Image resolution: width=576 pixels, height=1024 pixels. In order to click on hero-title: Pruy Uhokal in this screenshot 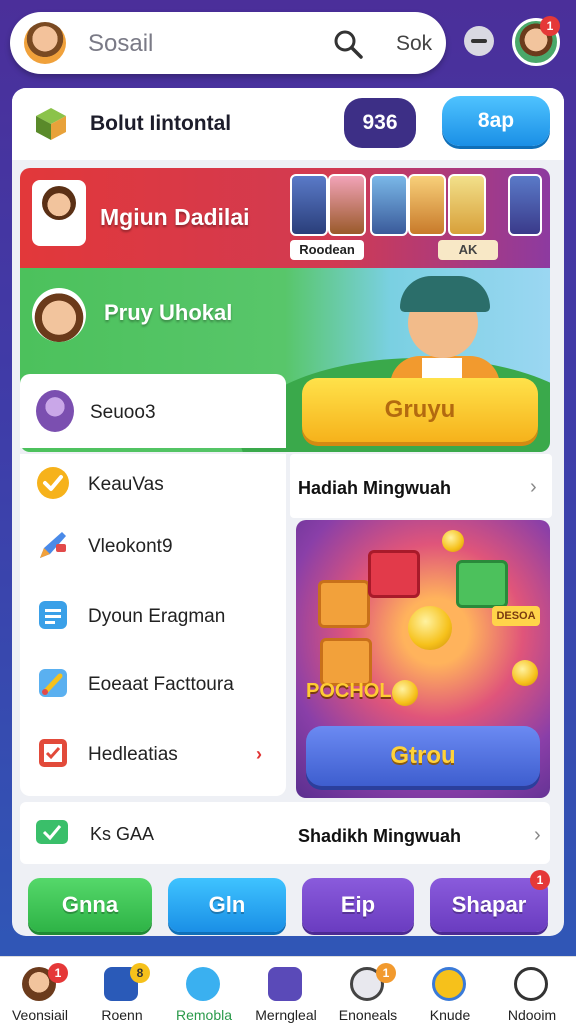, I will do `click(168, 312)`.